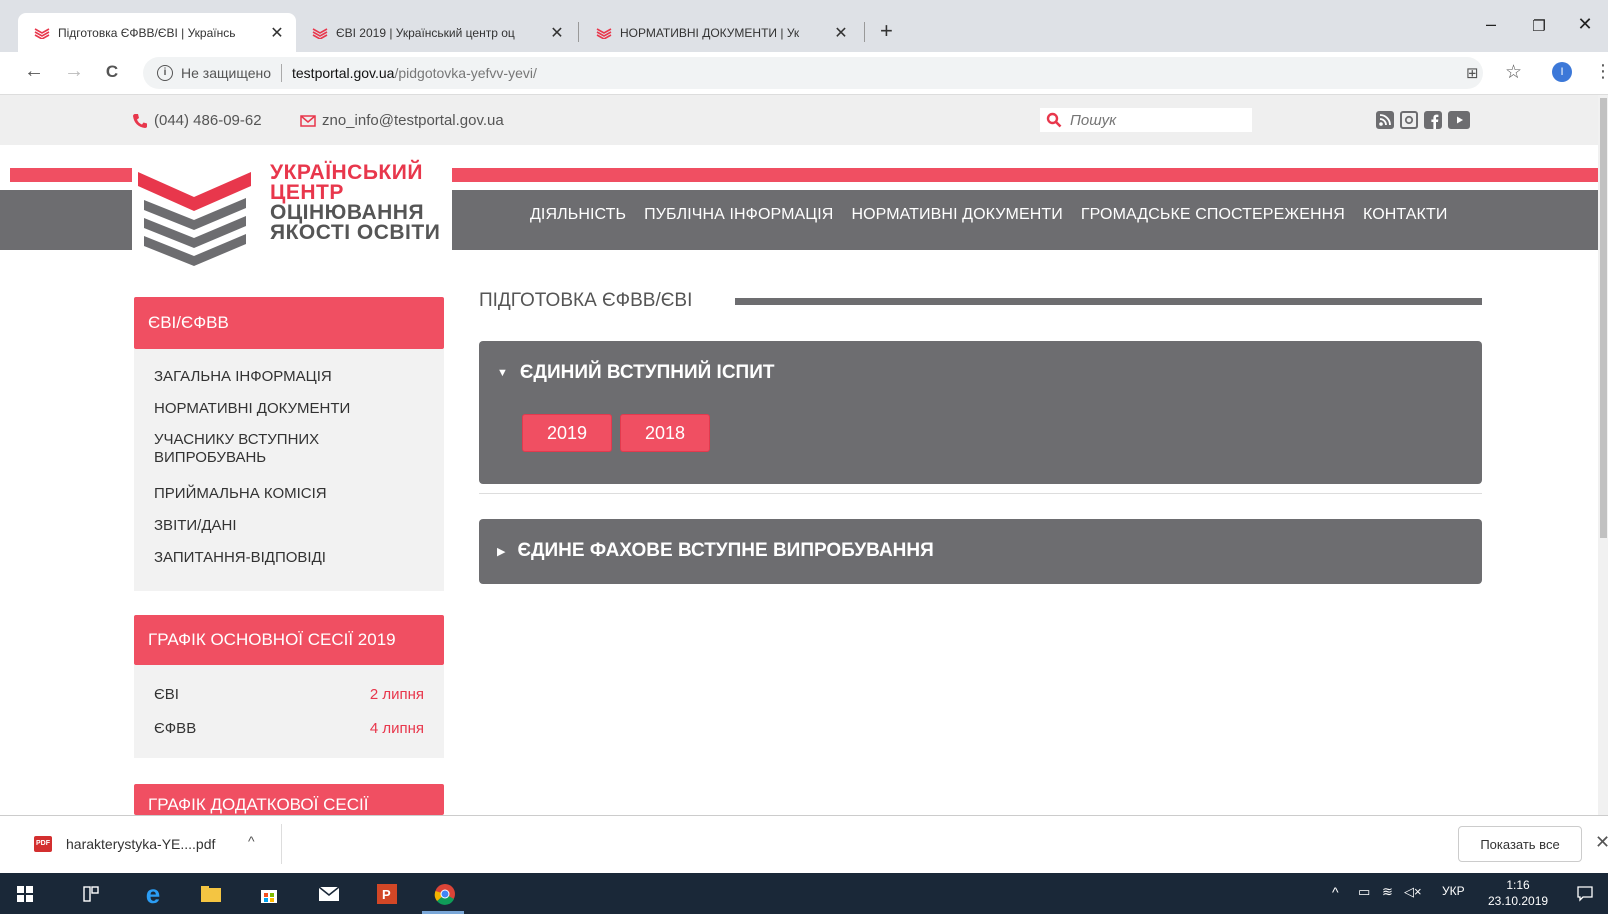 This screenshot has height=914, width=1608. Describe the element at coordinates (387, 894) in the screenshot. I see `powerpoint-icon: P` at that location.